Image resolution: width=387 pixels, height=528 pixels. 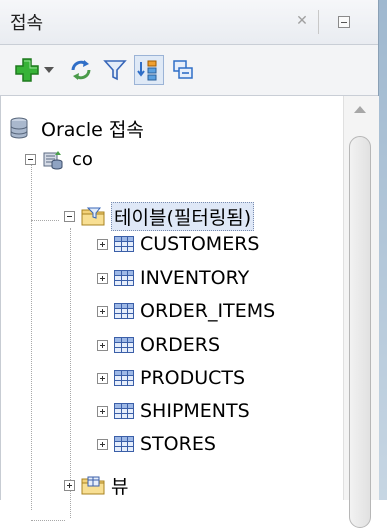 I want to click on table-node-customers: CUSTOMERS, so click(x=178, y=244).